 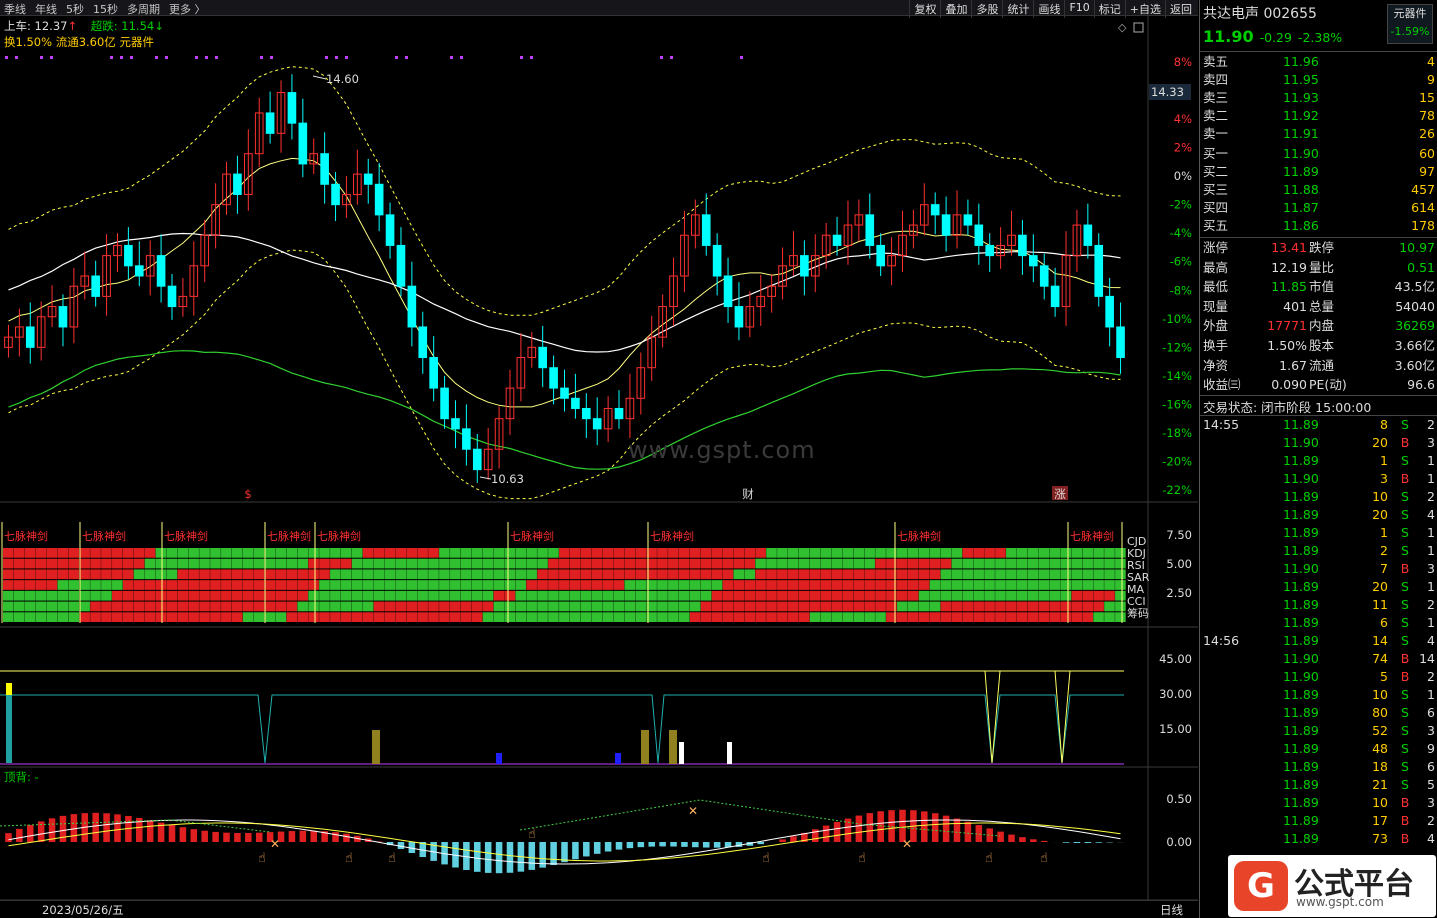 What do you see at coordinates (46, 9) in the screenshot?
I see `period-item-1: 年线` at bounding box center [46, 9].